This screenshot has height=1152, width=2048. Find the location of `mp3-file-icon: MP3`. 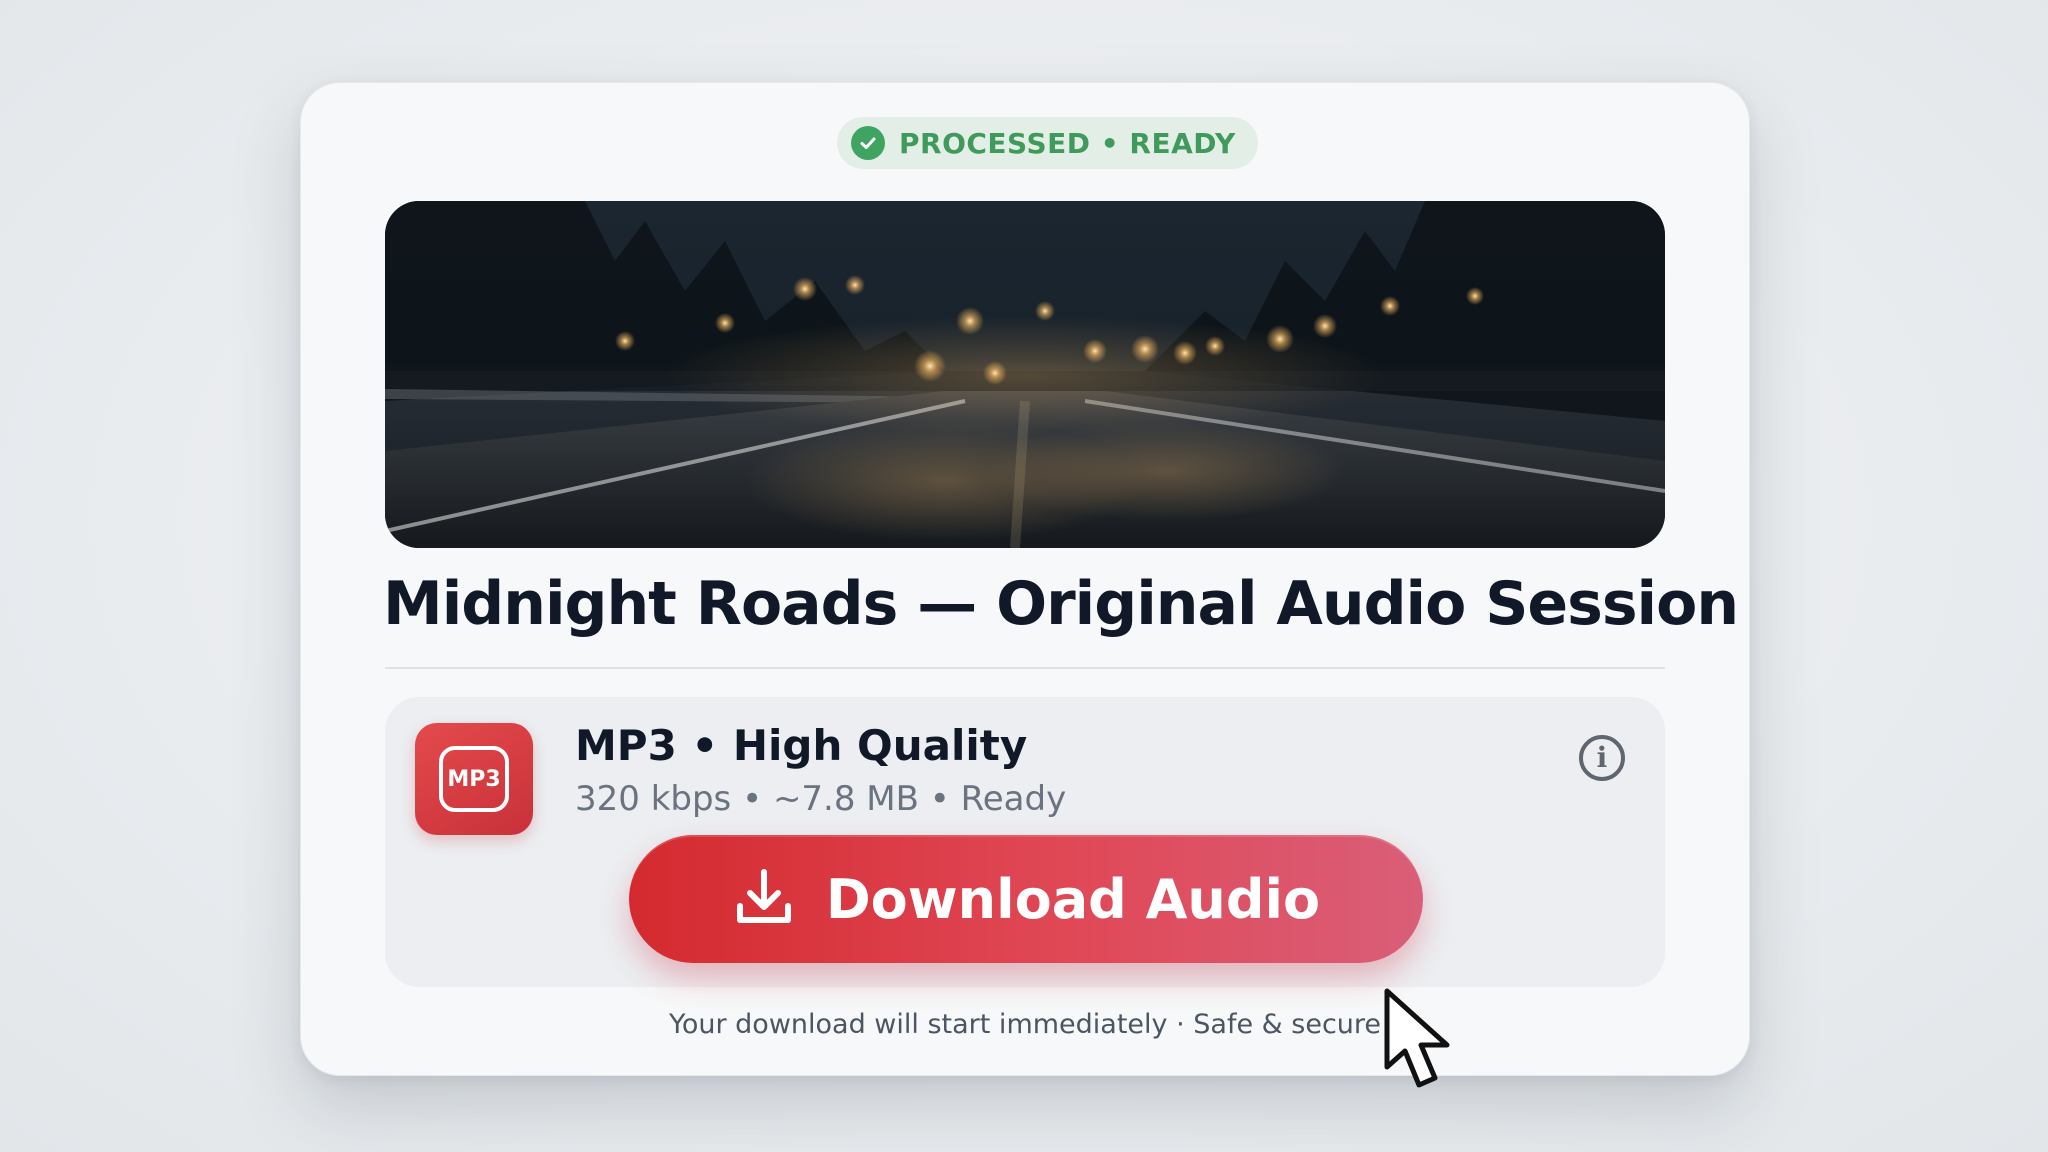

mp3-file-icon: MP3 is located at coordinates (474, 779).